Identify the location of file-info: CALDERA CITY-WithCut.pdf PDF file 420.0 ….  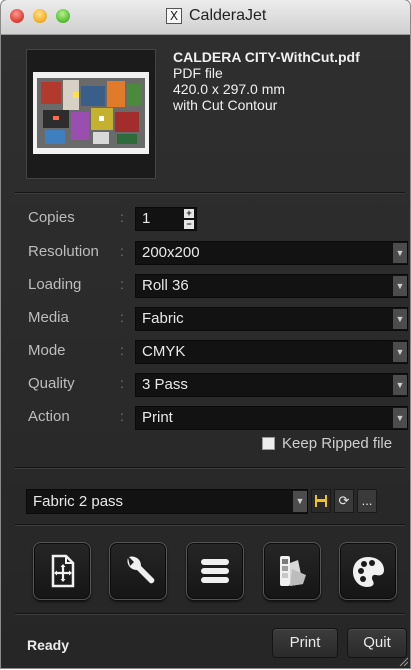
(266, 81).